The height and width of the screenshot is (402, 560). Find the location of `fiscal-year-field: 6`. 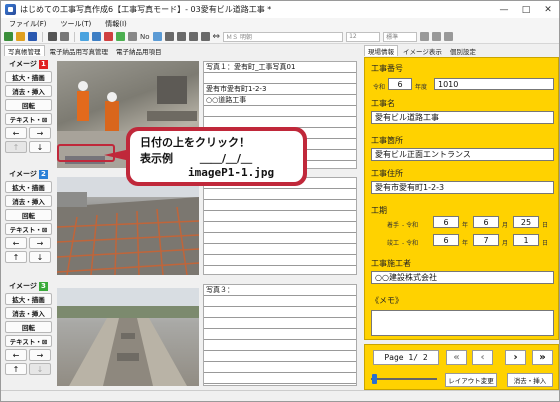

fiscal-year-field: 6 is located at coordinates (400, 84).